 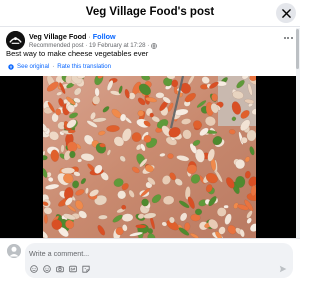 I want to click on avatar-sticker-button, so click(x=85, y=268).